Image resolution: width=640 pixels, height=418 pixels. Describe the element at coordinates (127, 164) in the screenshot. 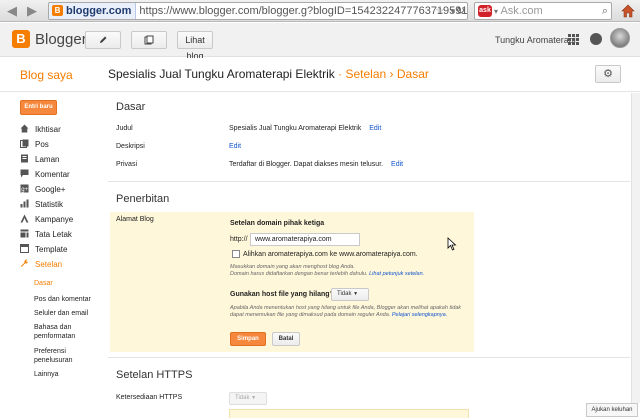

I see `privacy-label: Privasi` at that location.